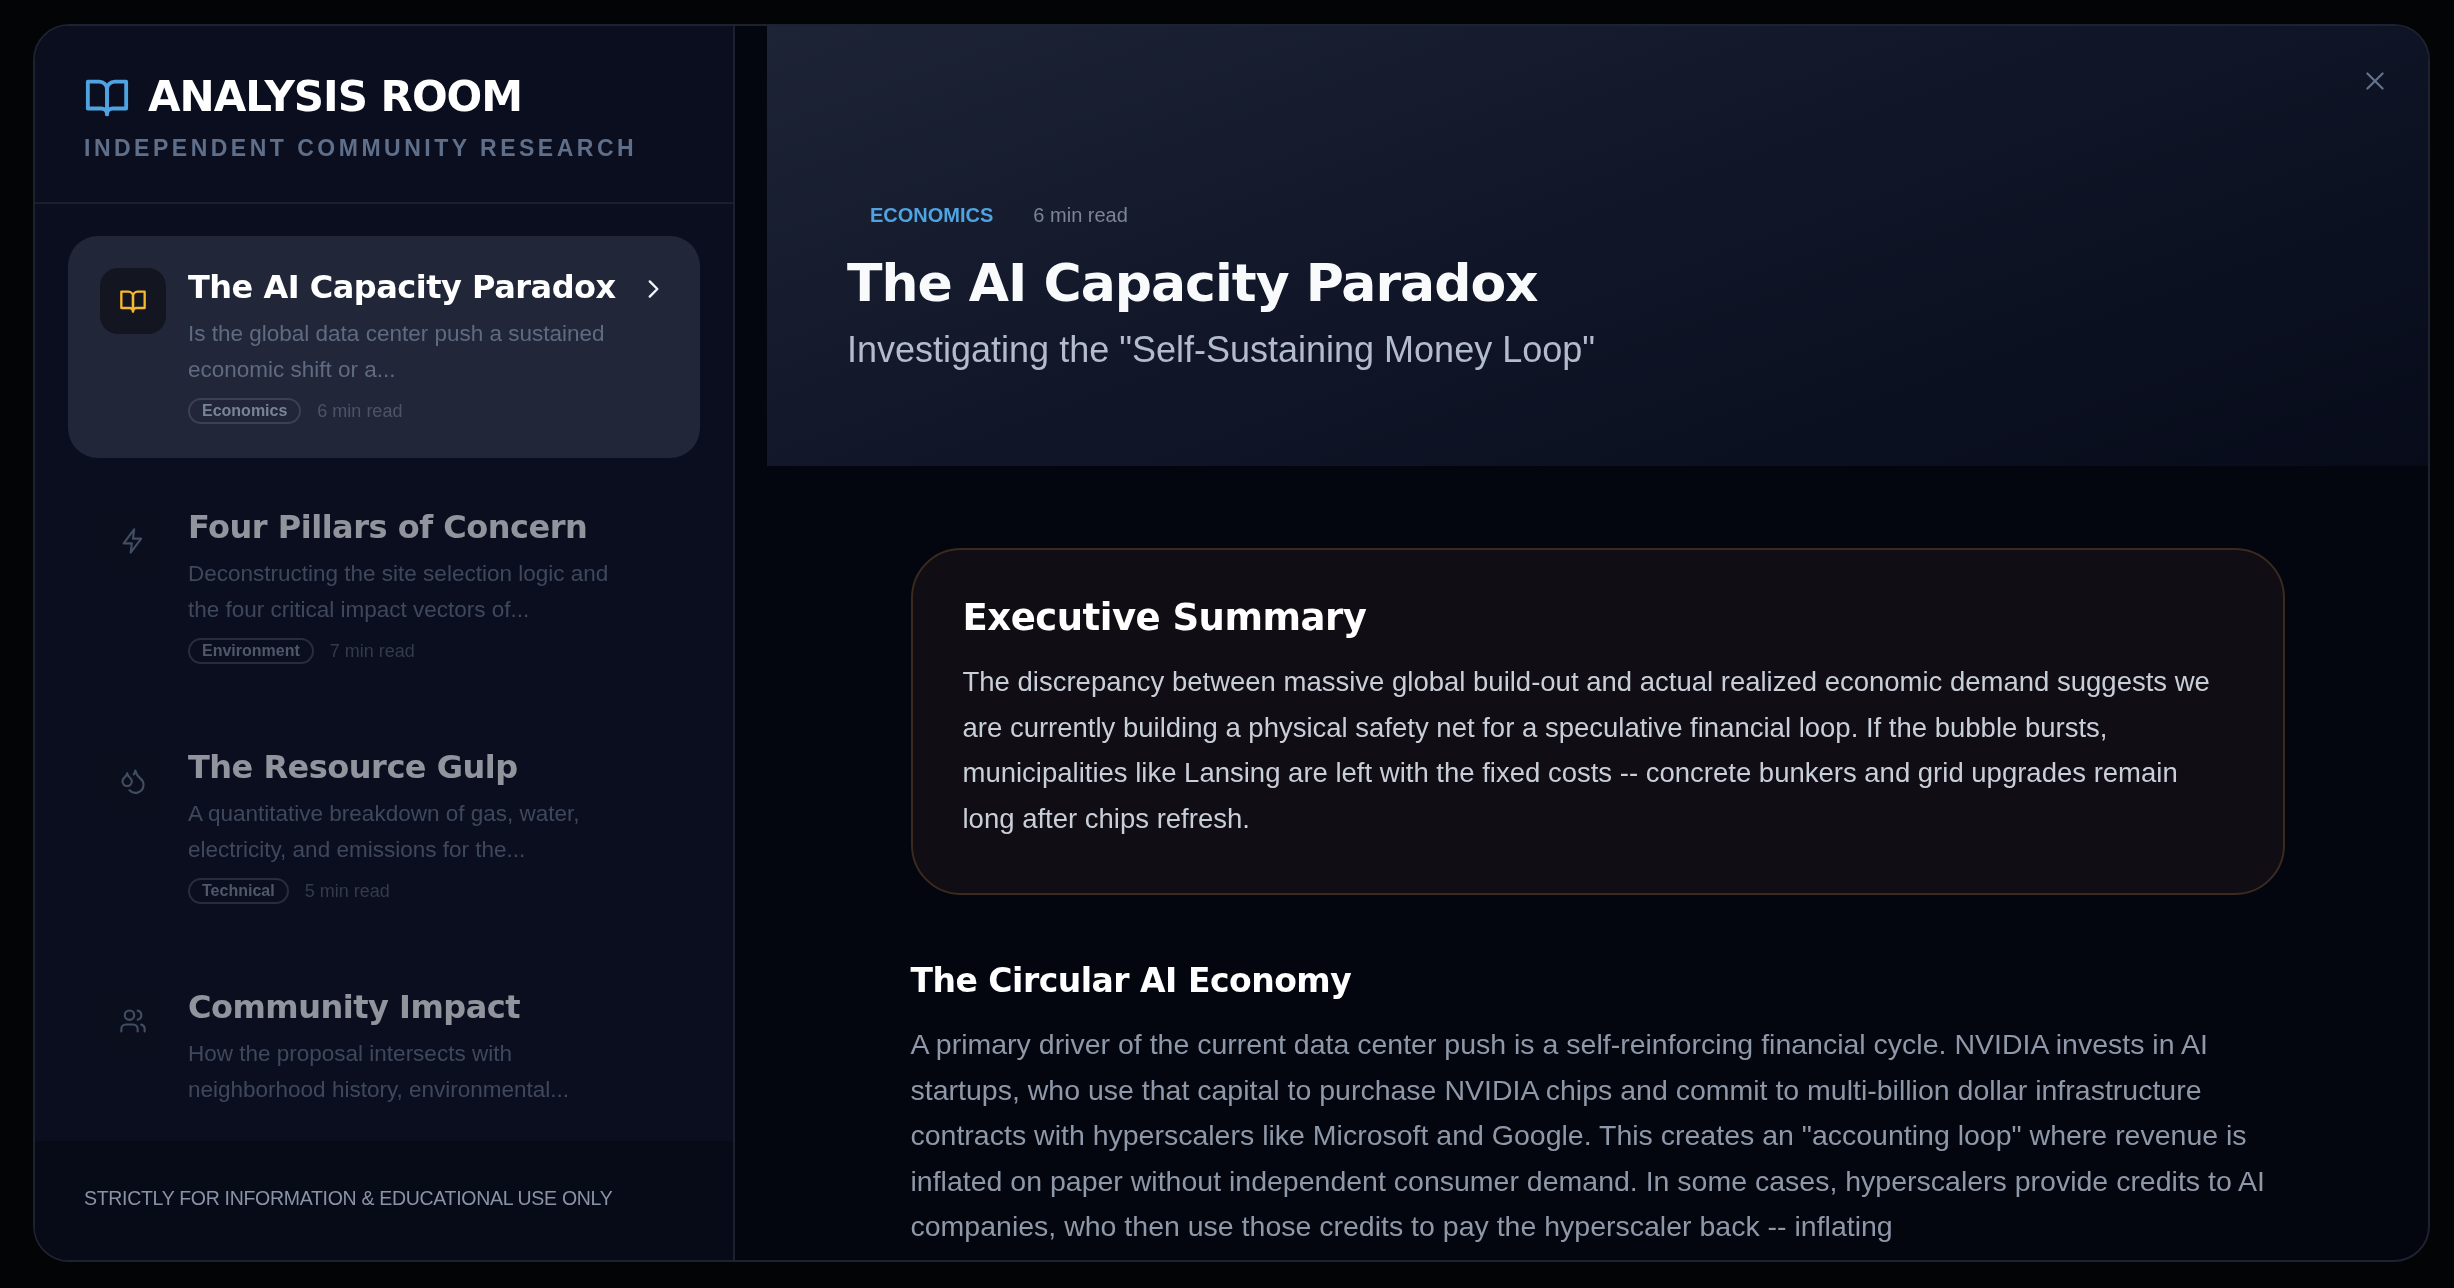 This screenshot has width=2454, height=1288. I want to click on article-subtitle: Investigating the "Self-Sustaining Money Loop", so click(1222, 350).